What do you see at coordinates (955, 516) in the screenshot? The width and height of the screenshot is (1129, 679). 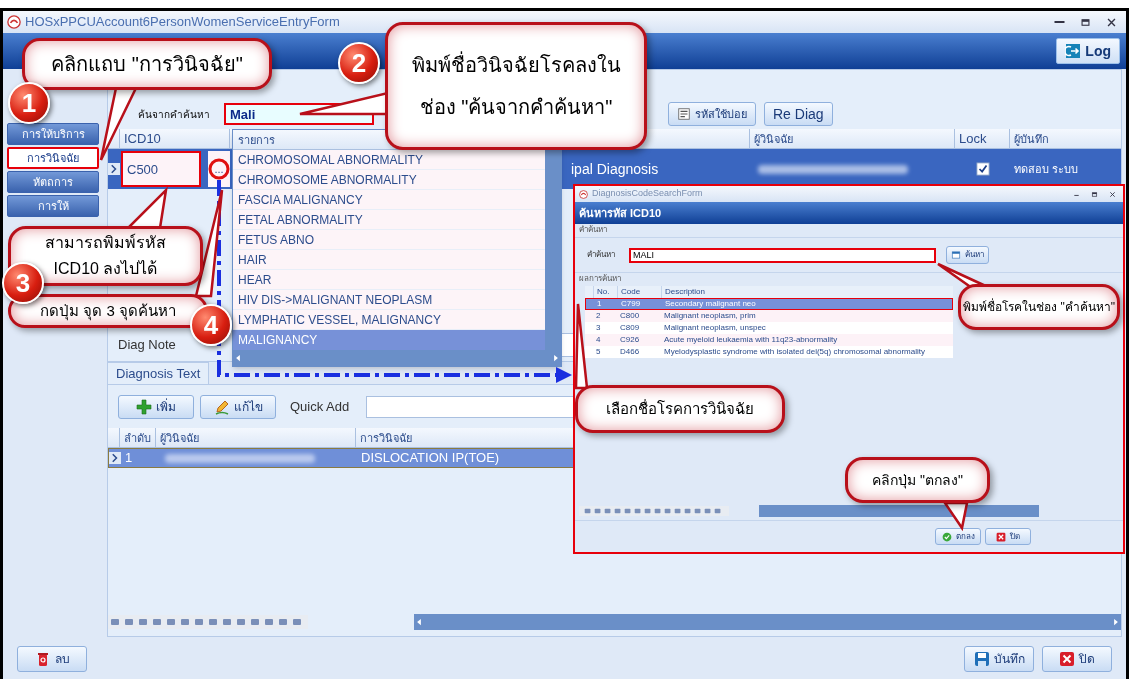 I see `callout-tail` at bounding box center [955, 516].